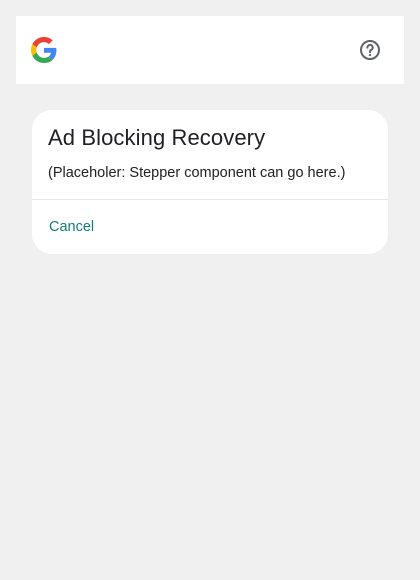 The image size is (420, 580). Describe the element at coordinates (71, 227) in the screenshot. I see `cancel-button: Cancel` at that location.